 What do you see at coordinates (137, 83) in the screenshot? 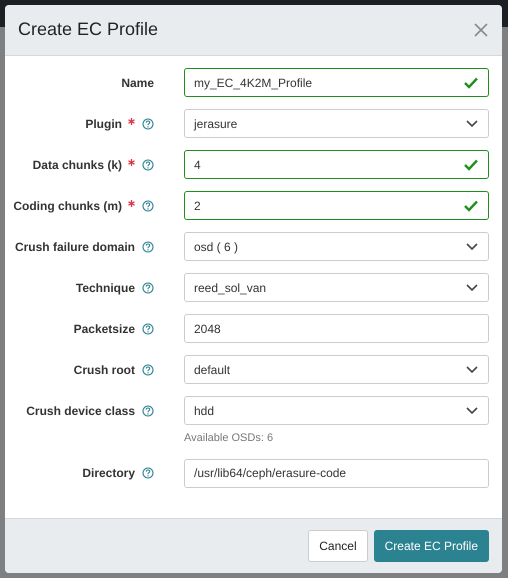
I see `field-label: Name` at bounding box center [137, 83].